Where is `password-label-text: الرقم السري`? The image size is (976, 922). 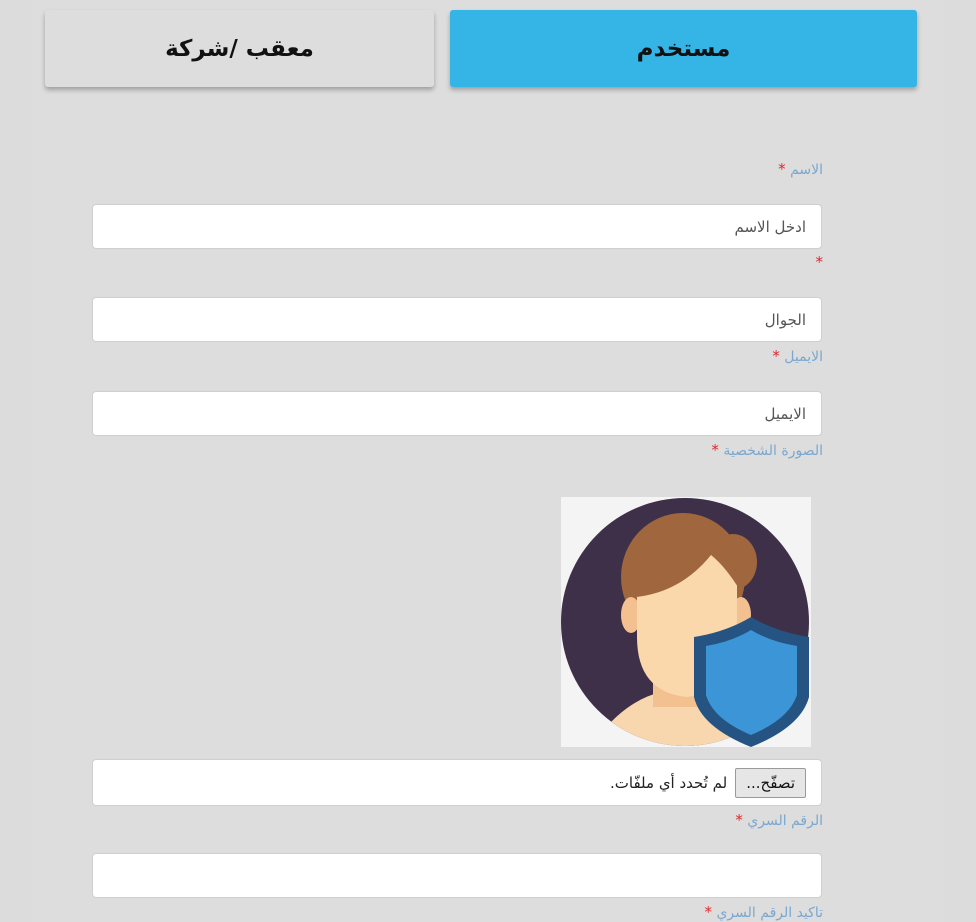
password-label-text: الرقم السري is located at coordinates (785, 821).